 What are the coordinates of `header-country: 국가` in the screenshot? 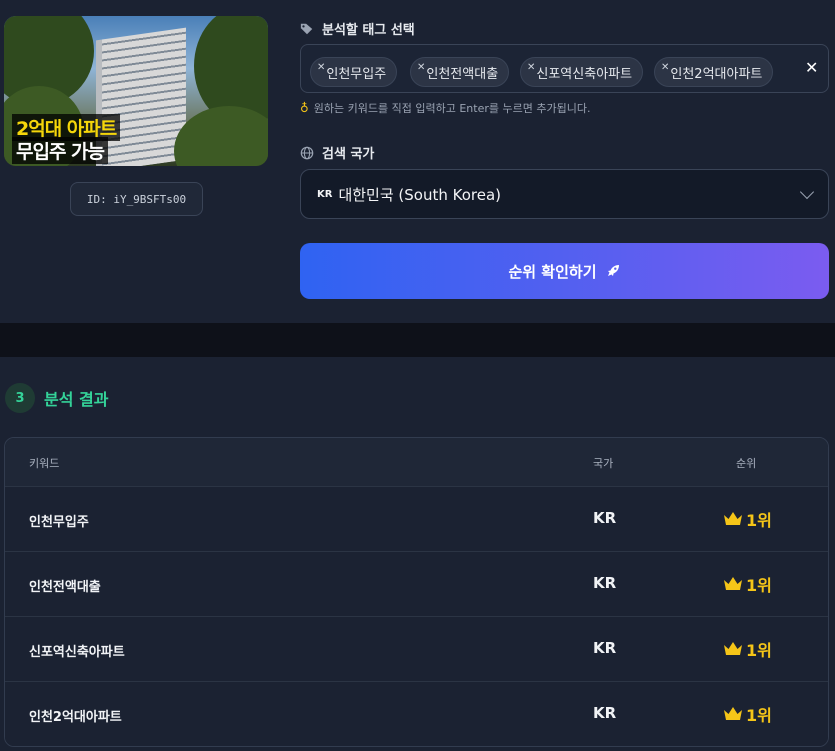 It's located at (603, 463).